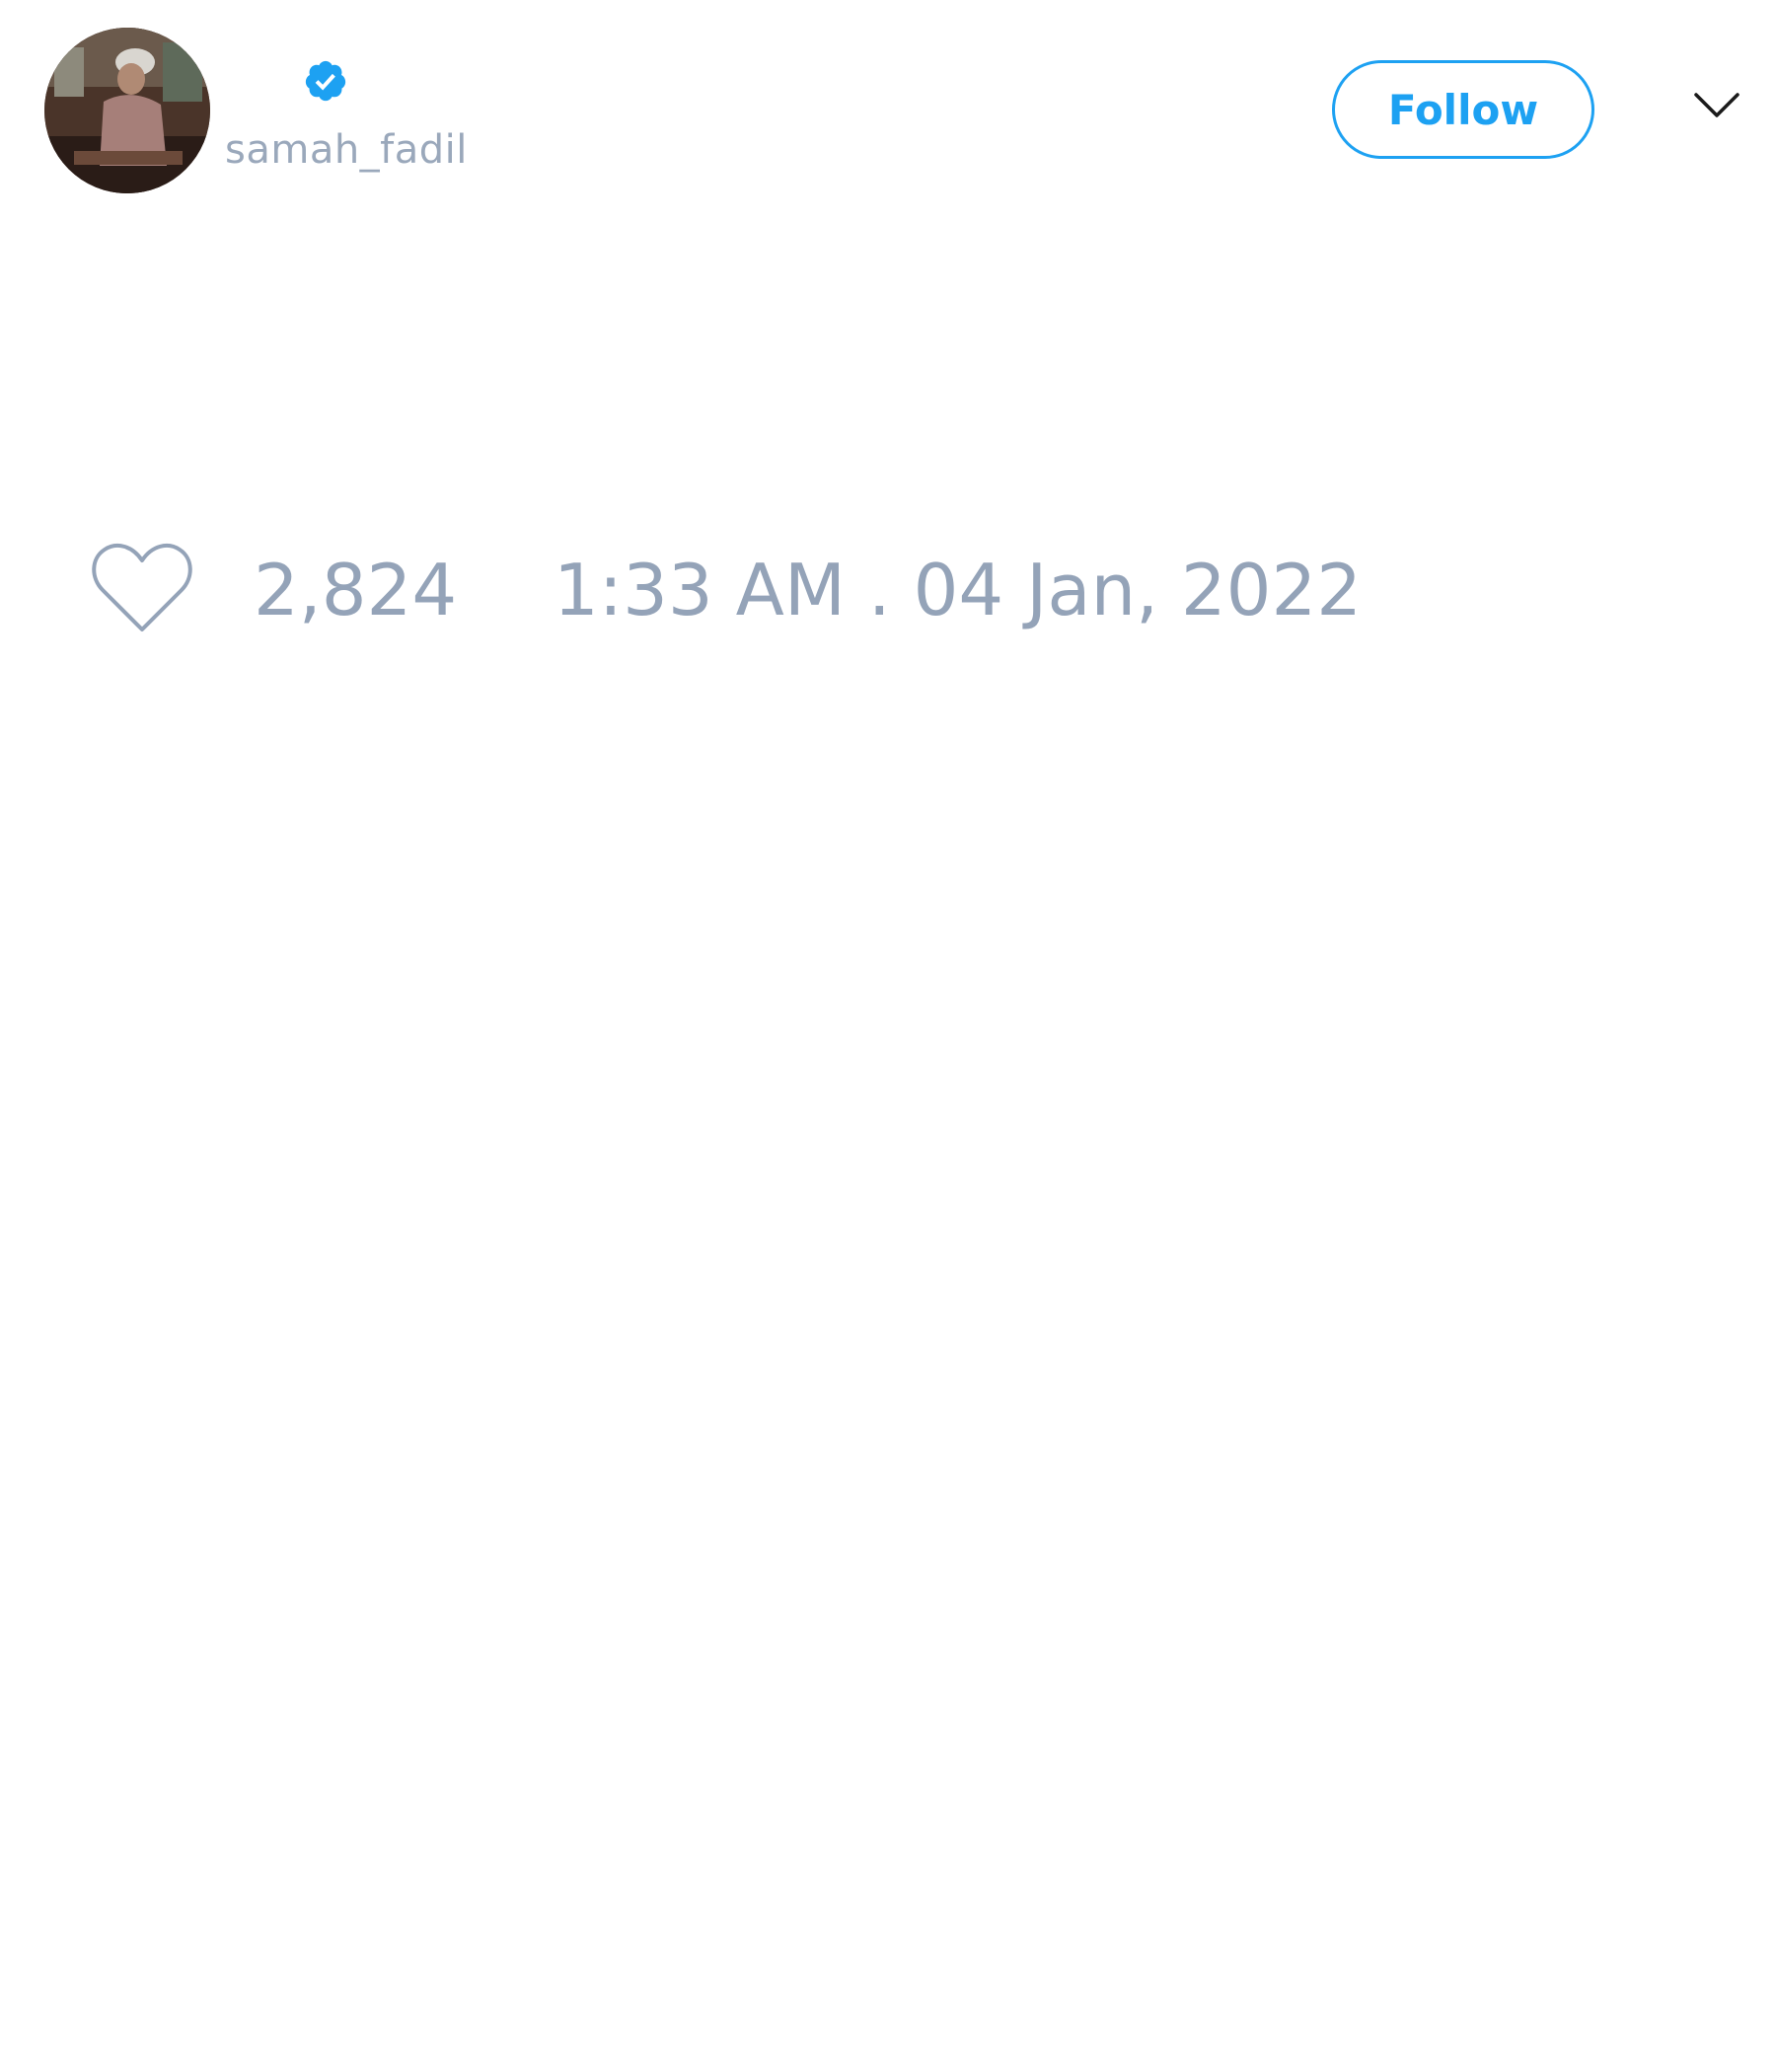 Image resolution: width=1776 pixels, height=2072 pixels. What do you see at coordinates (346, 150) in the screenshot?
I see `author-handle: samah_fadil` at bounding box center [346, 150].